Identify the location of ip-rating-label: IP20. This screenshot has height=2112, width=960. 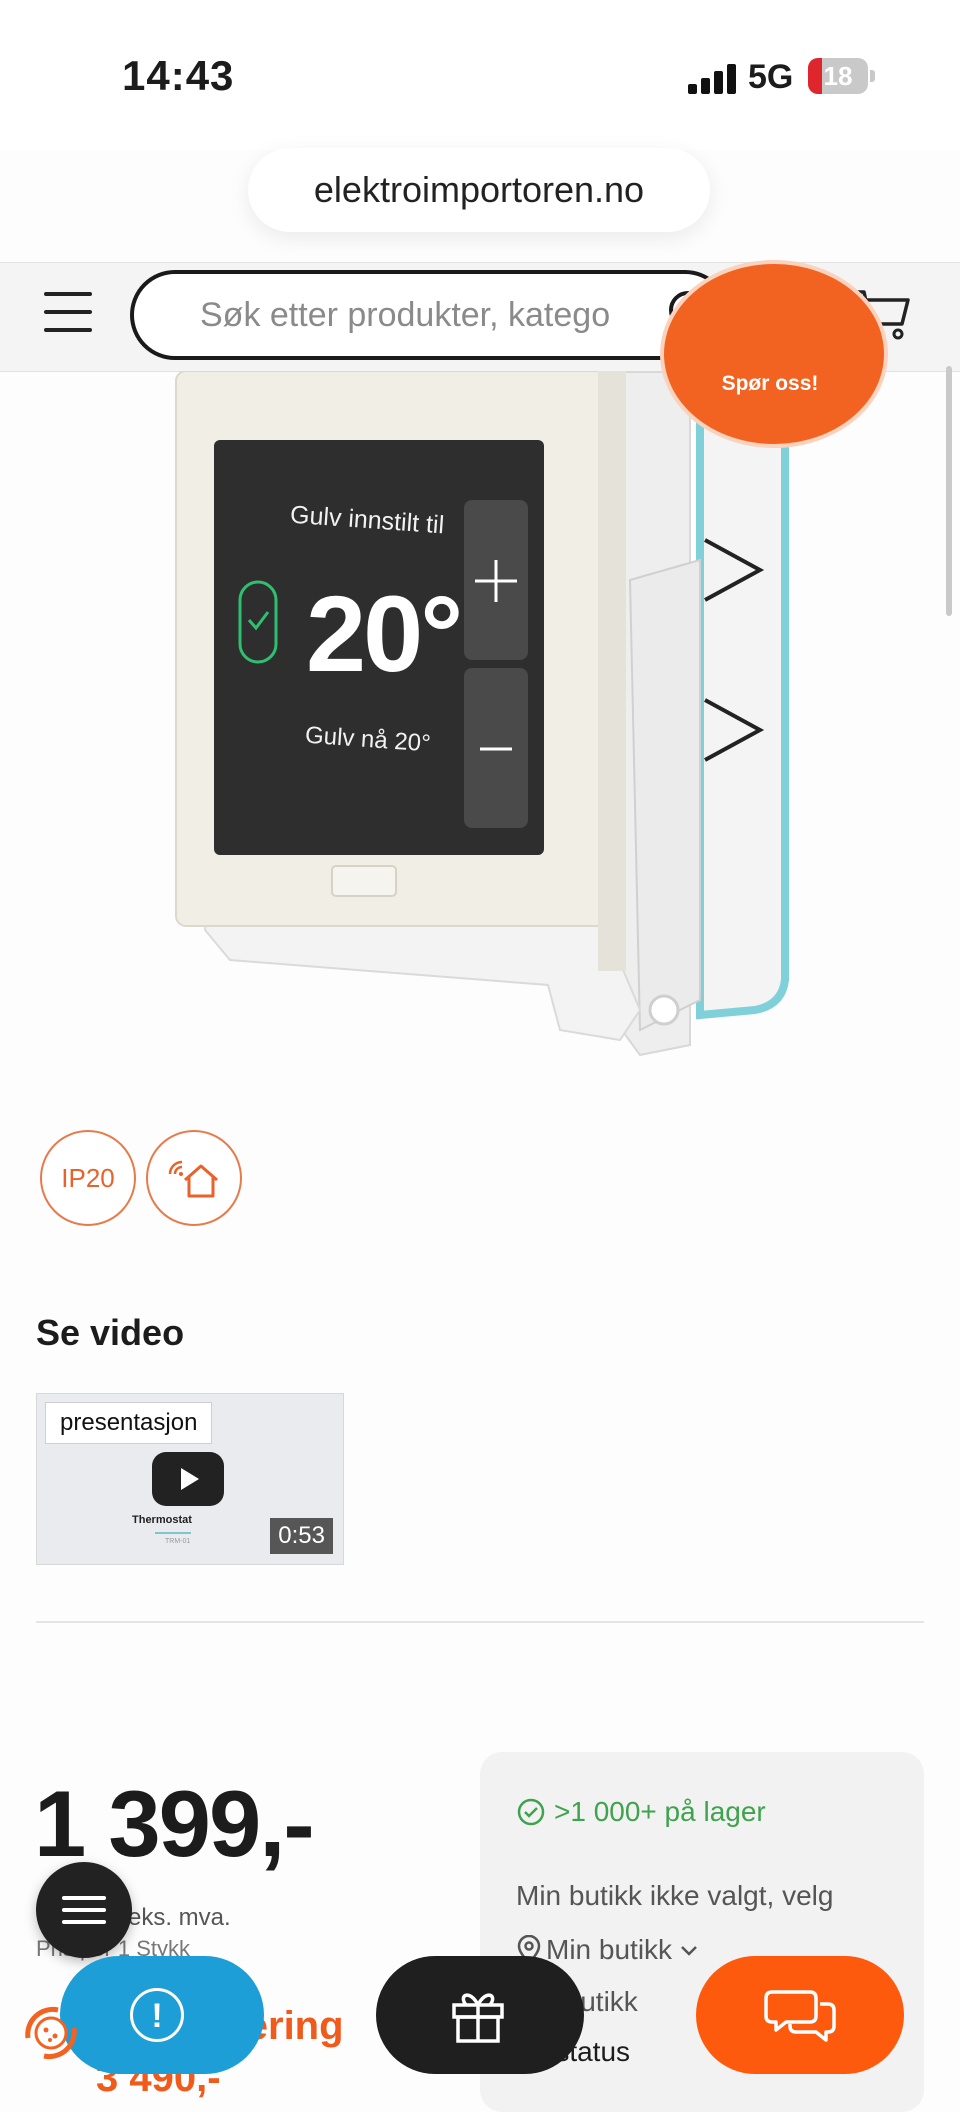
(88, 1177).